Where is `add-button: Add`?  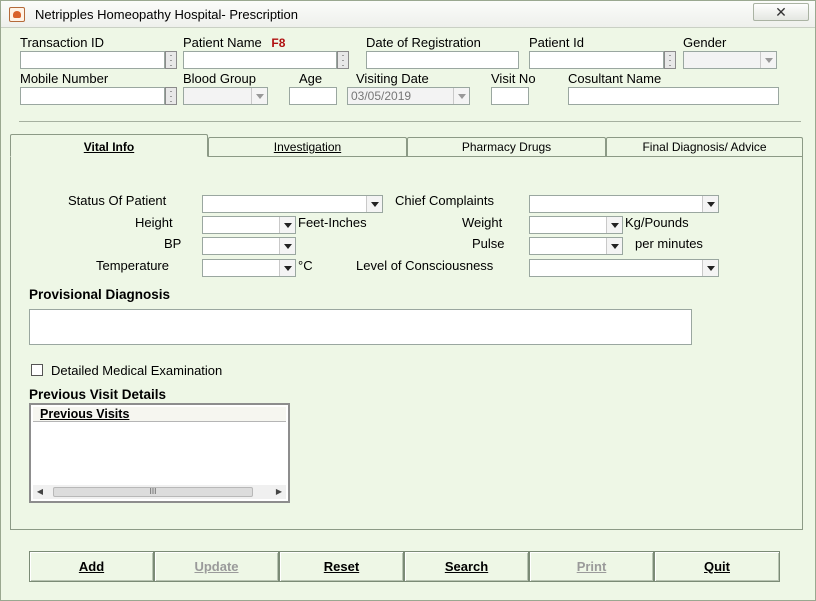
add-button: Add is located at coordinates (91, 566).